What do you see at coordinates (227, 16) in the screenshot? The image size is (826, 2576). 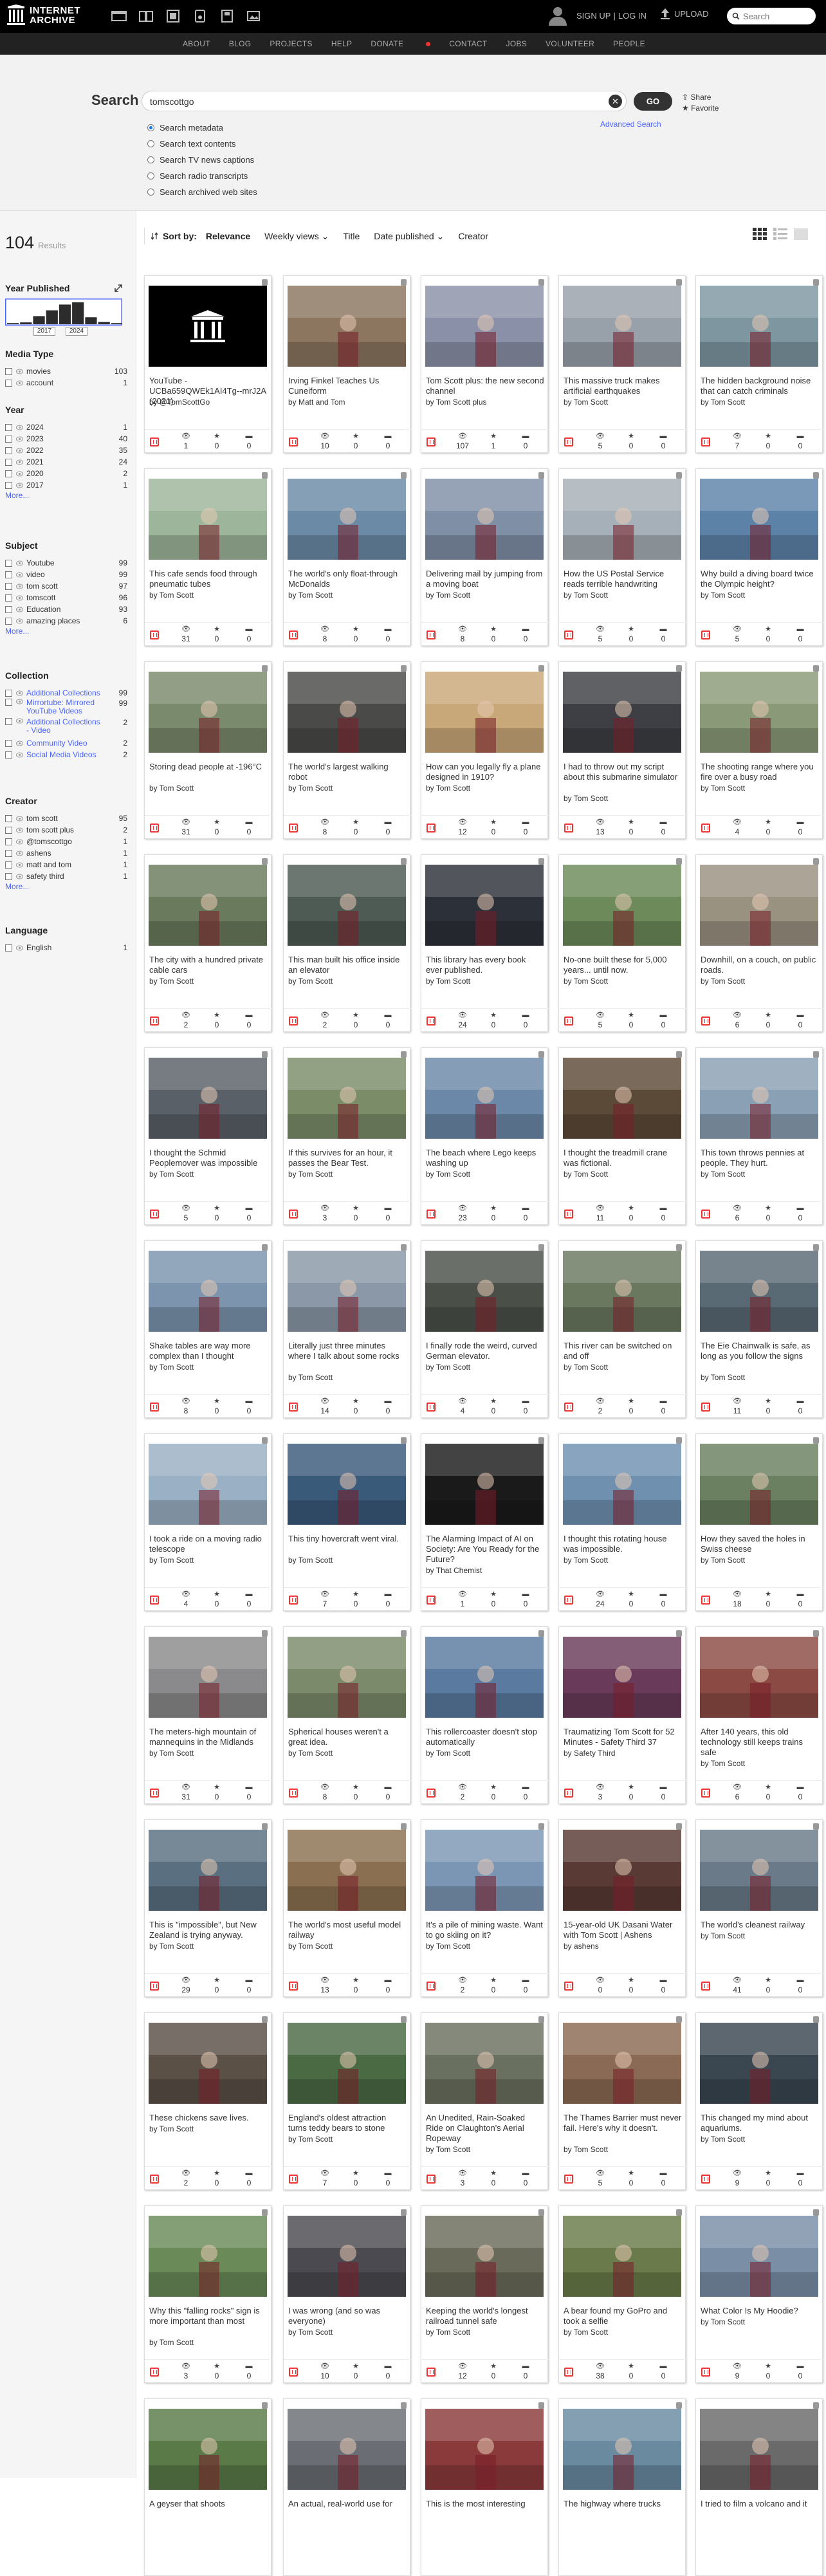 I see `software-icon` at bounding box center [227, 16].